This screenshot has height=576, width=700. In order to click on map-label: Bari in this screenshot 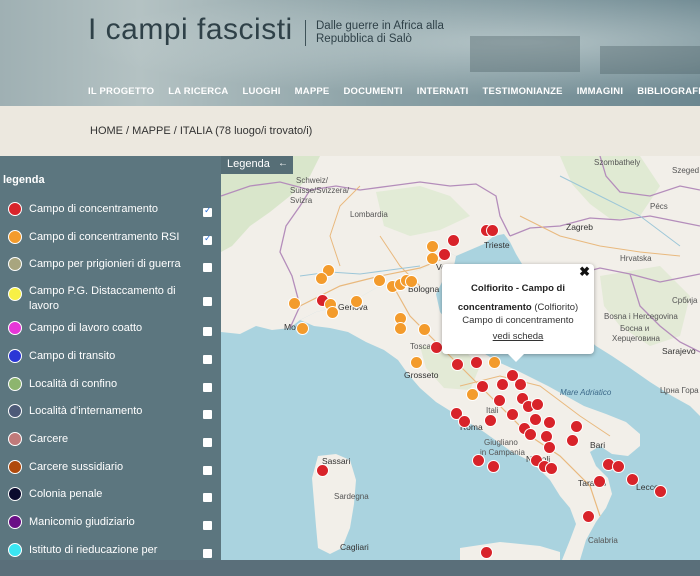, I will do `click(598, 445)`.